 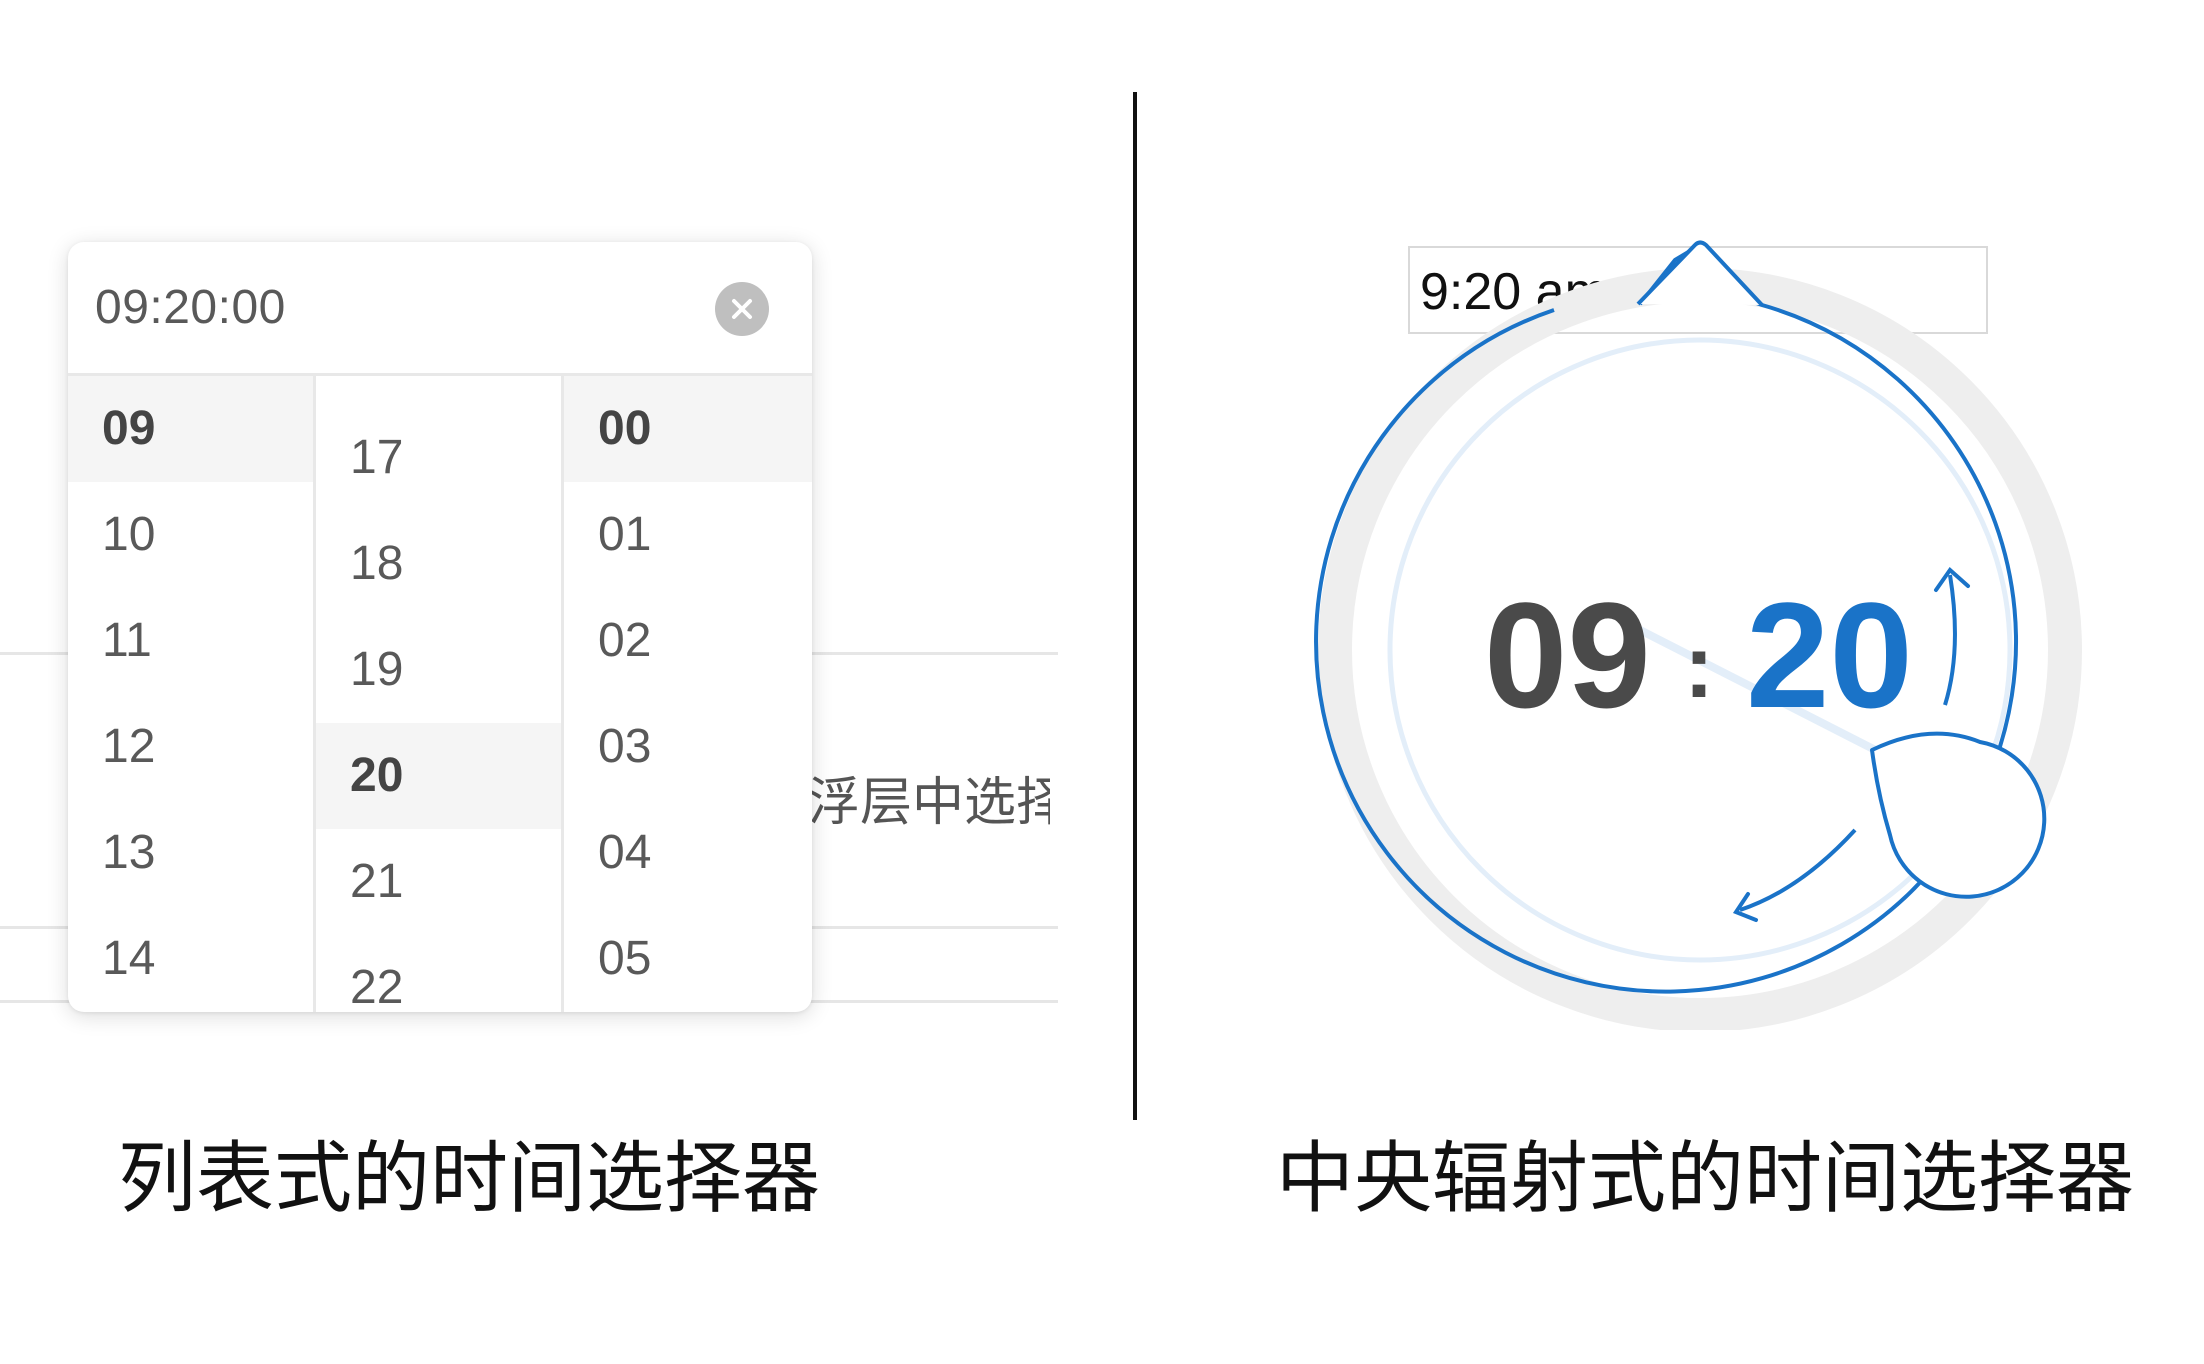 I want to click on minute-option: 20, so click(x=438, y=776).